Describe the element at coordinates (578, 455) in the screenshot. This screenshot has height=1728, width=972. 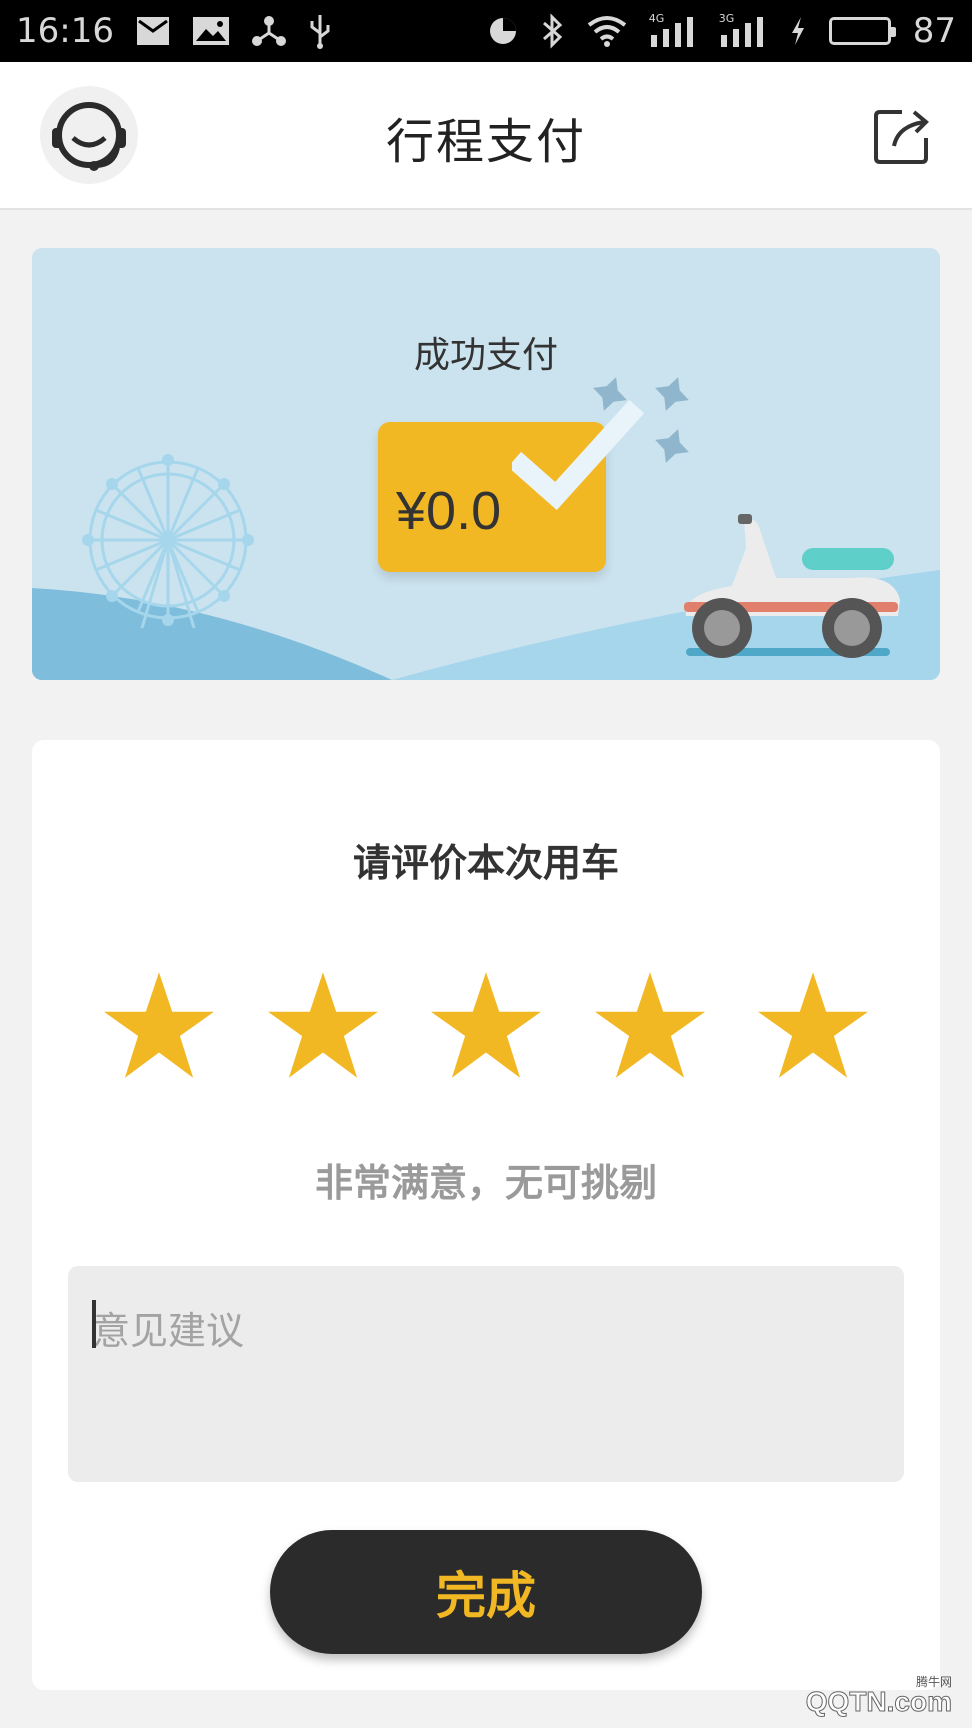
I see `checkmark-icon` at that location.